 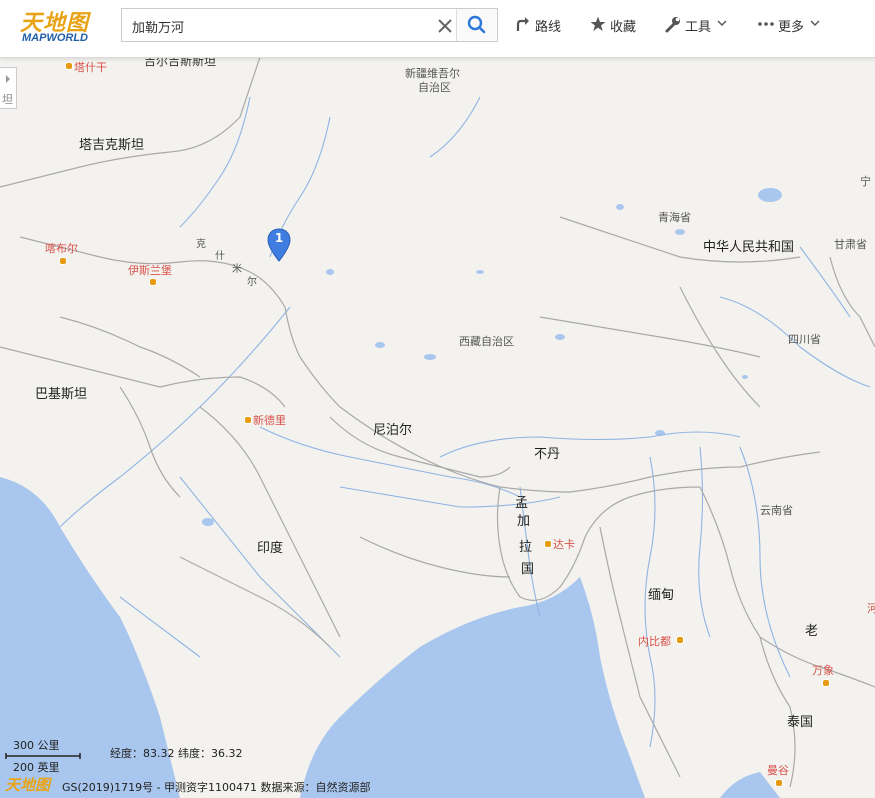 What do you see at coordinates (220, 256) in the screenshot?
I see `label-kashmir-2: 什` at bounding box center [220, 256].